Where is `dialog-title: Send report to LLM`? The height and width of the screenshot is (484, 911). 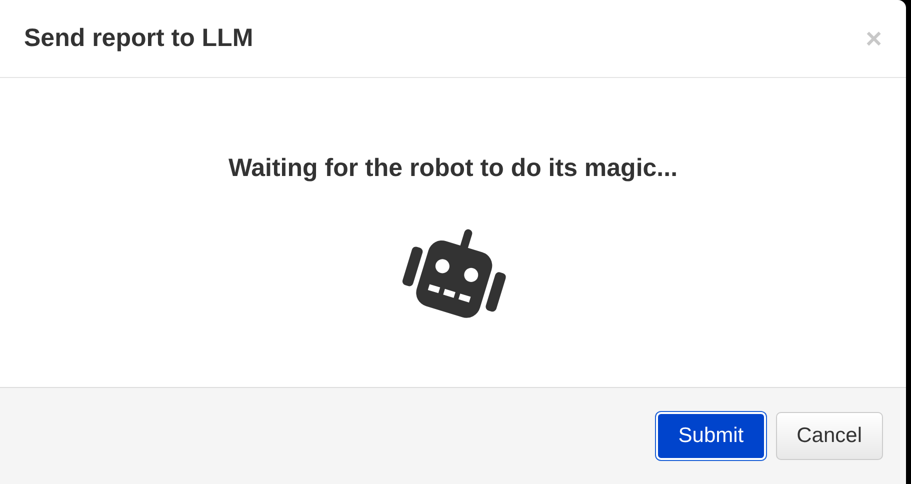
dialog-title: Send report to LLM is located at coordinates (139, 38).